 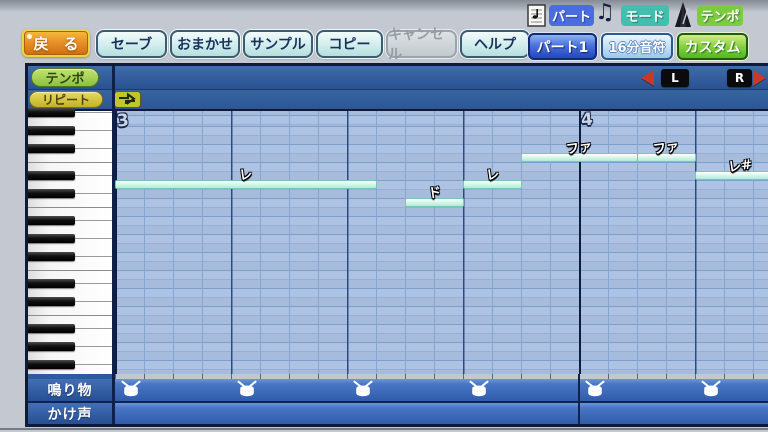 I want to click on scroll-left-arrow-icon, so click(x=647, y=78).